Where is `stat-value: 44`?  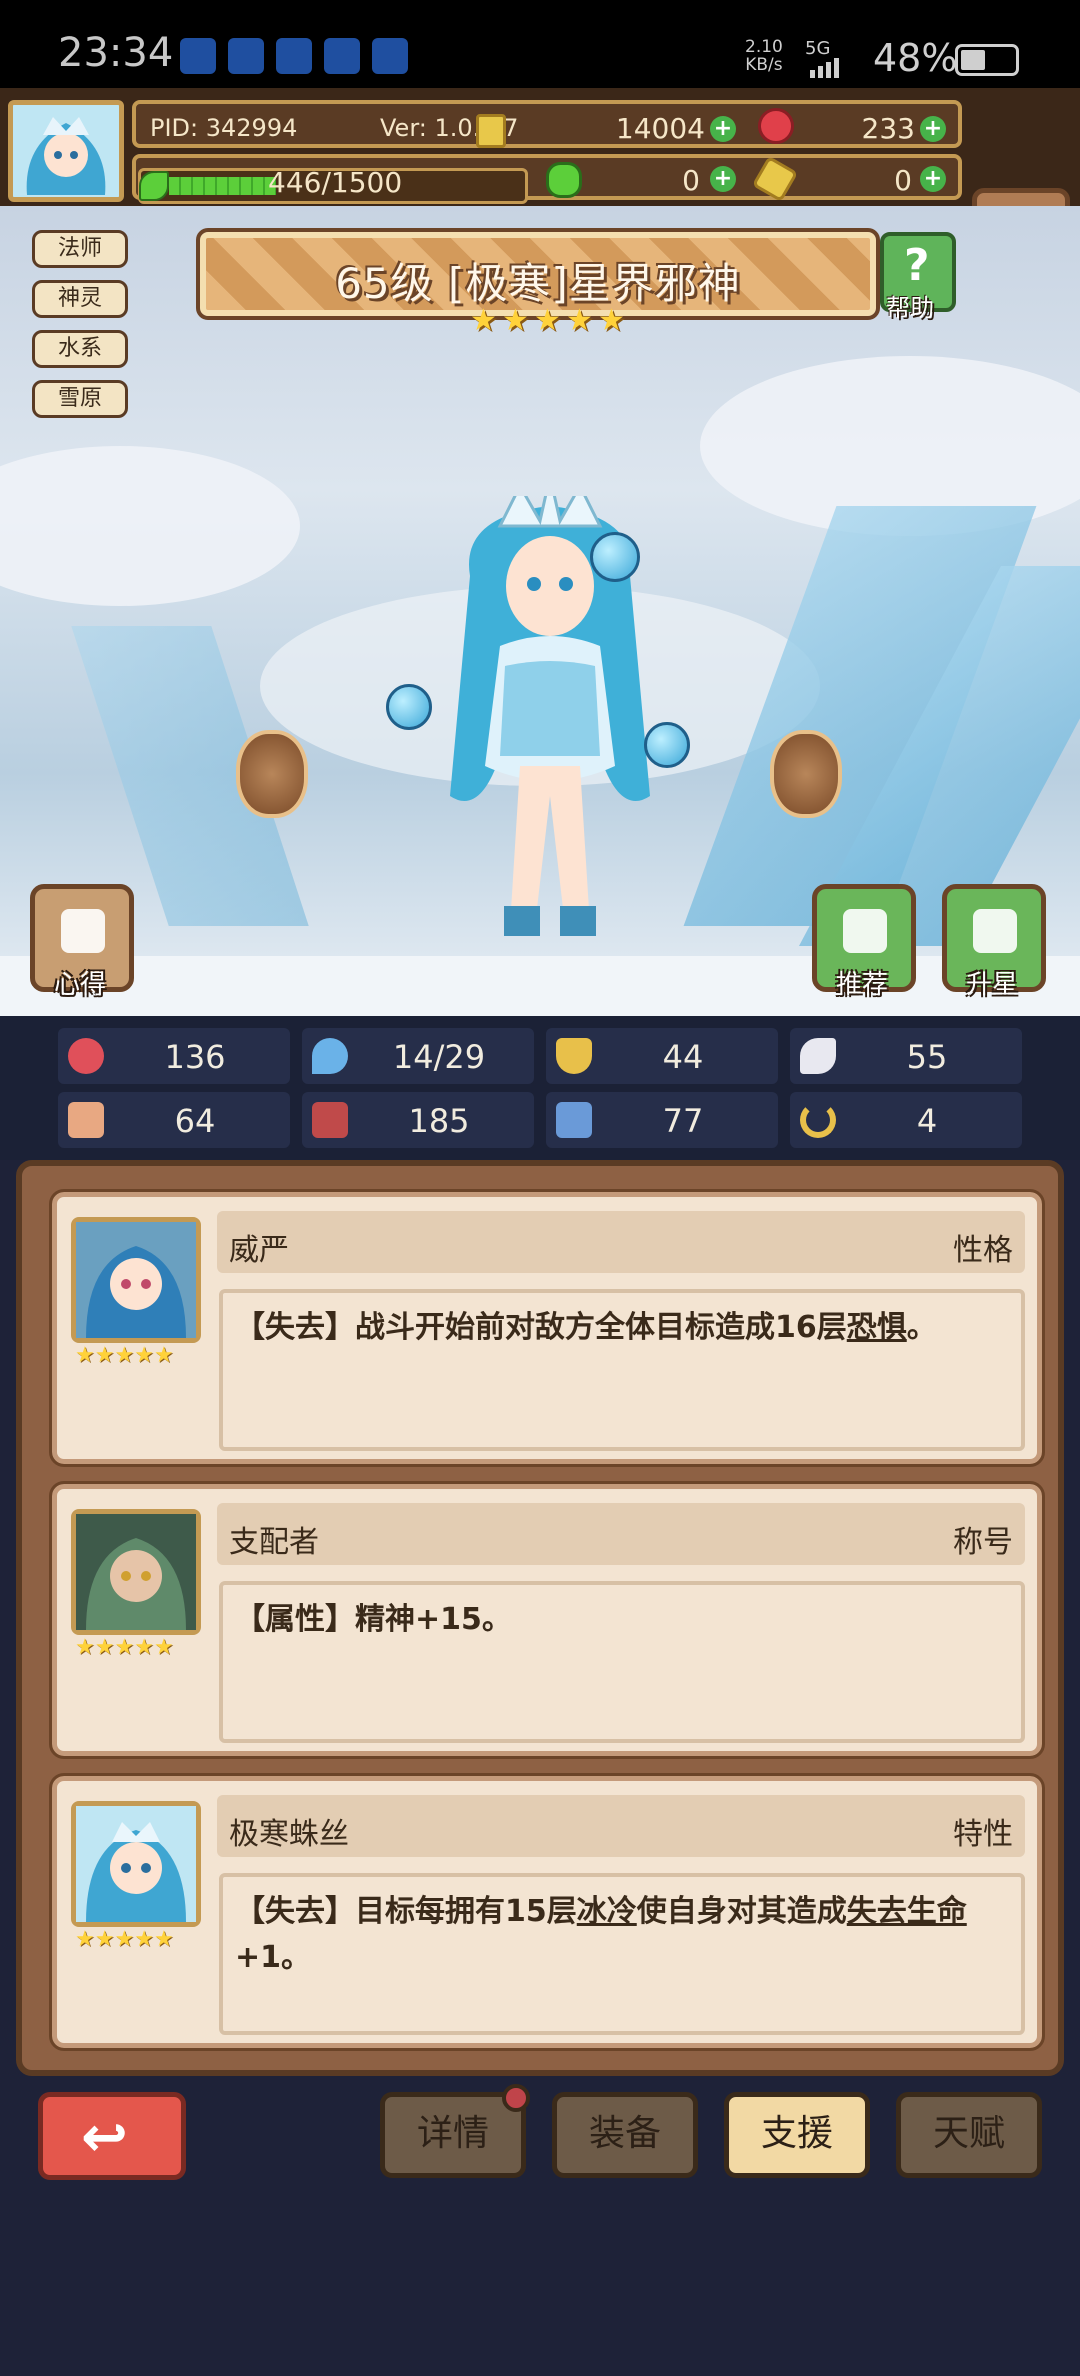
stat-value: 44 is located at coordinates (683, 1057).